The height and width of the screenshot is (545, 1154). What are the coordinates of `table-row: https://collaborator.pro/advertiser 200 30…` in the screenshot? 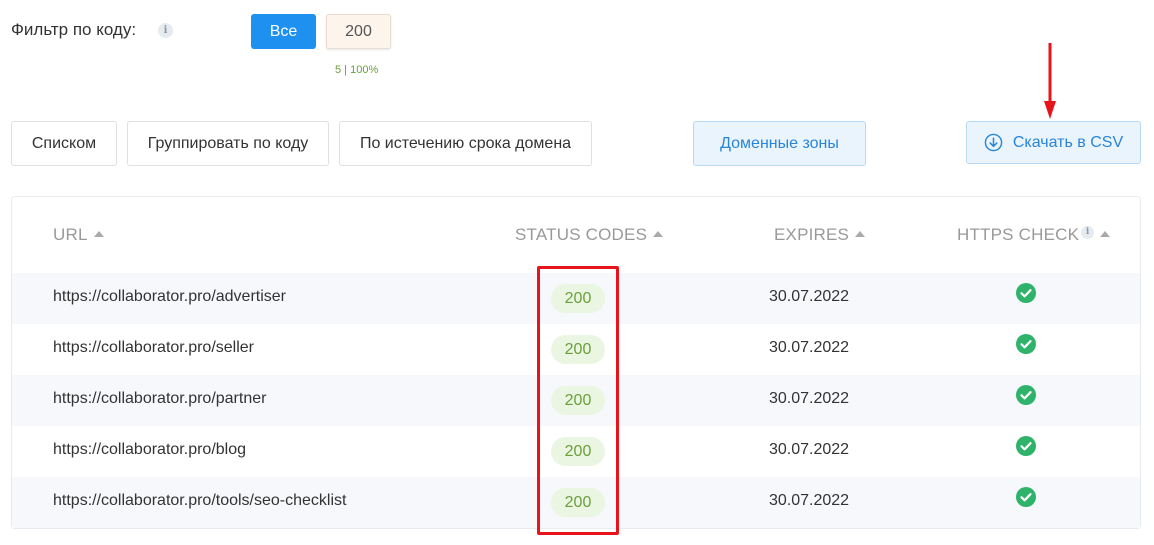 It's located at (576, 298).